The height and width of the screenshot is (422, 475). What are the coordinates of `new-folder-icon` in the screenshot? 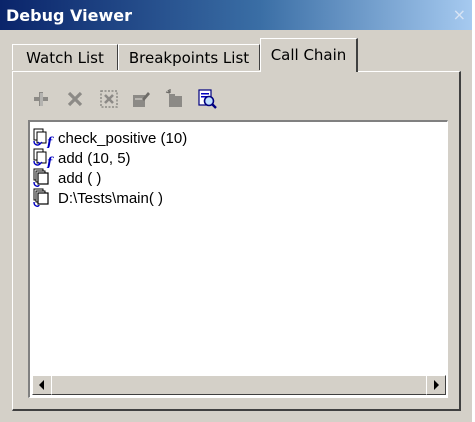 It's located at (173, 98).